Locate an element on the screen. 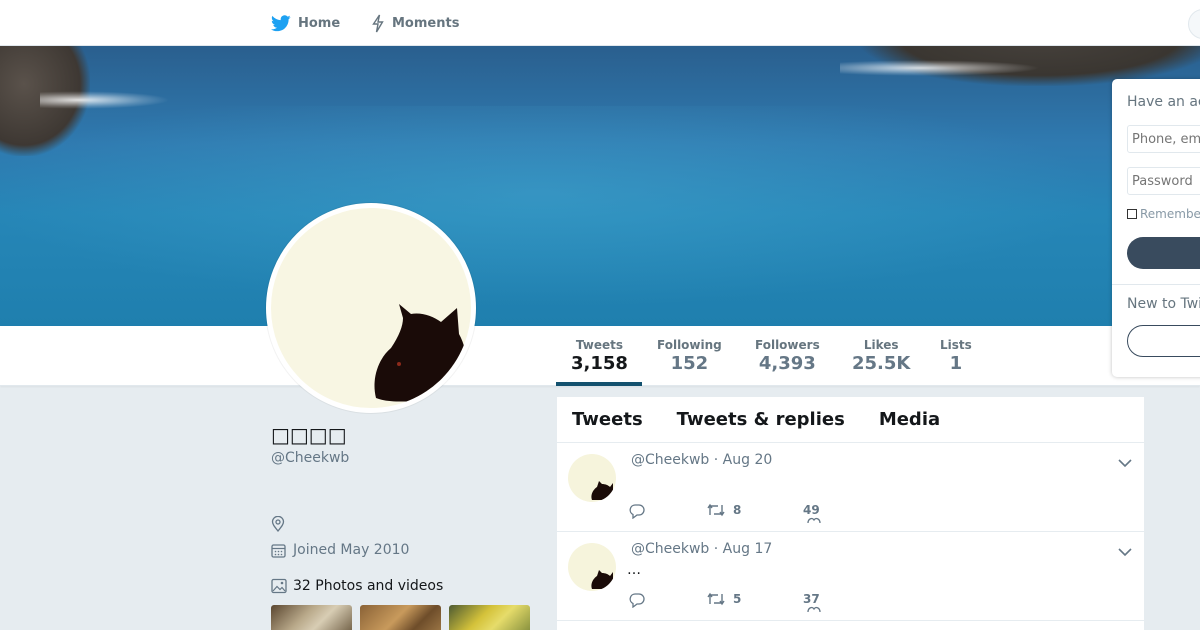 The image size is (1200, 630). stat-followers: Followers 4,393 is located at coordinates (787, 356).